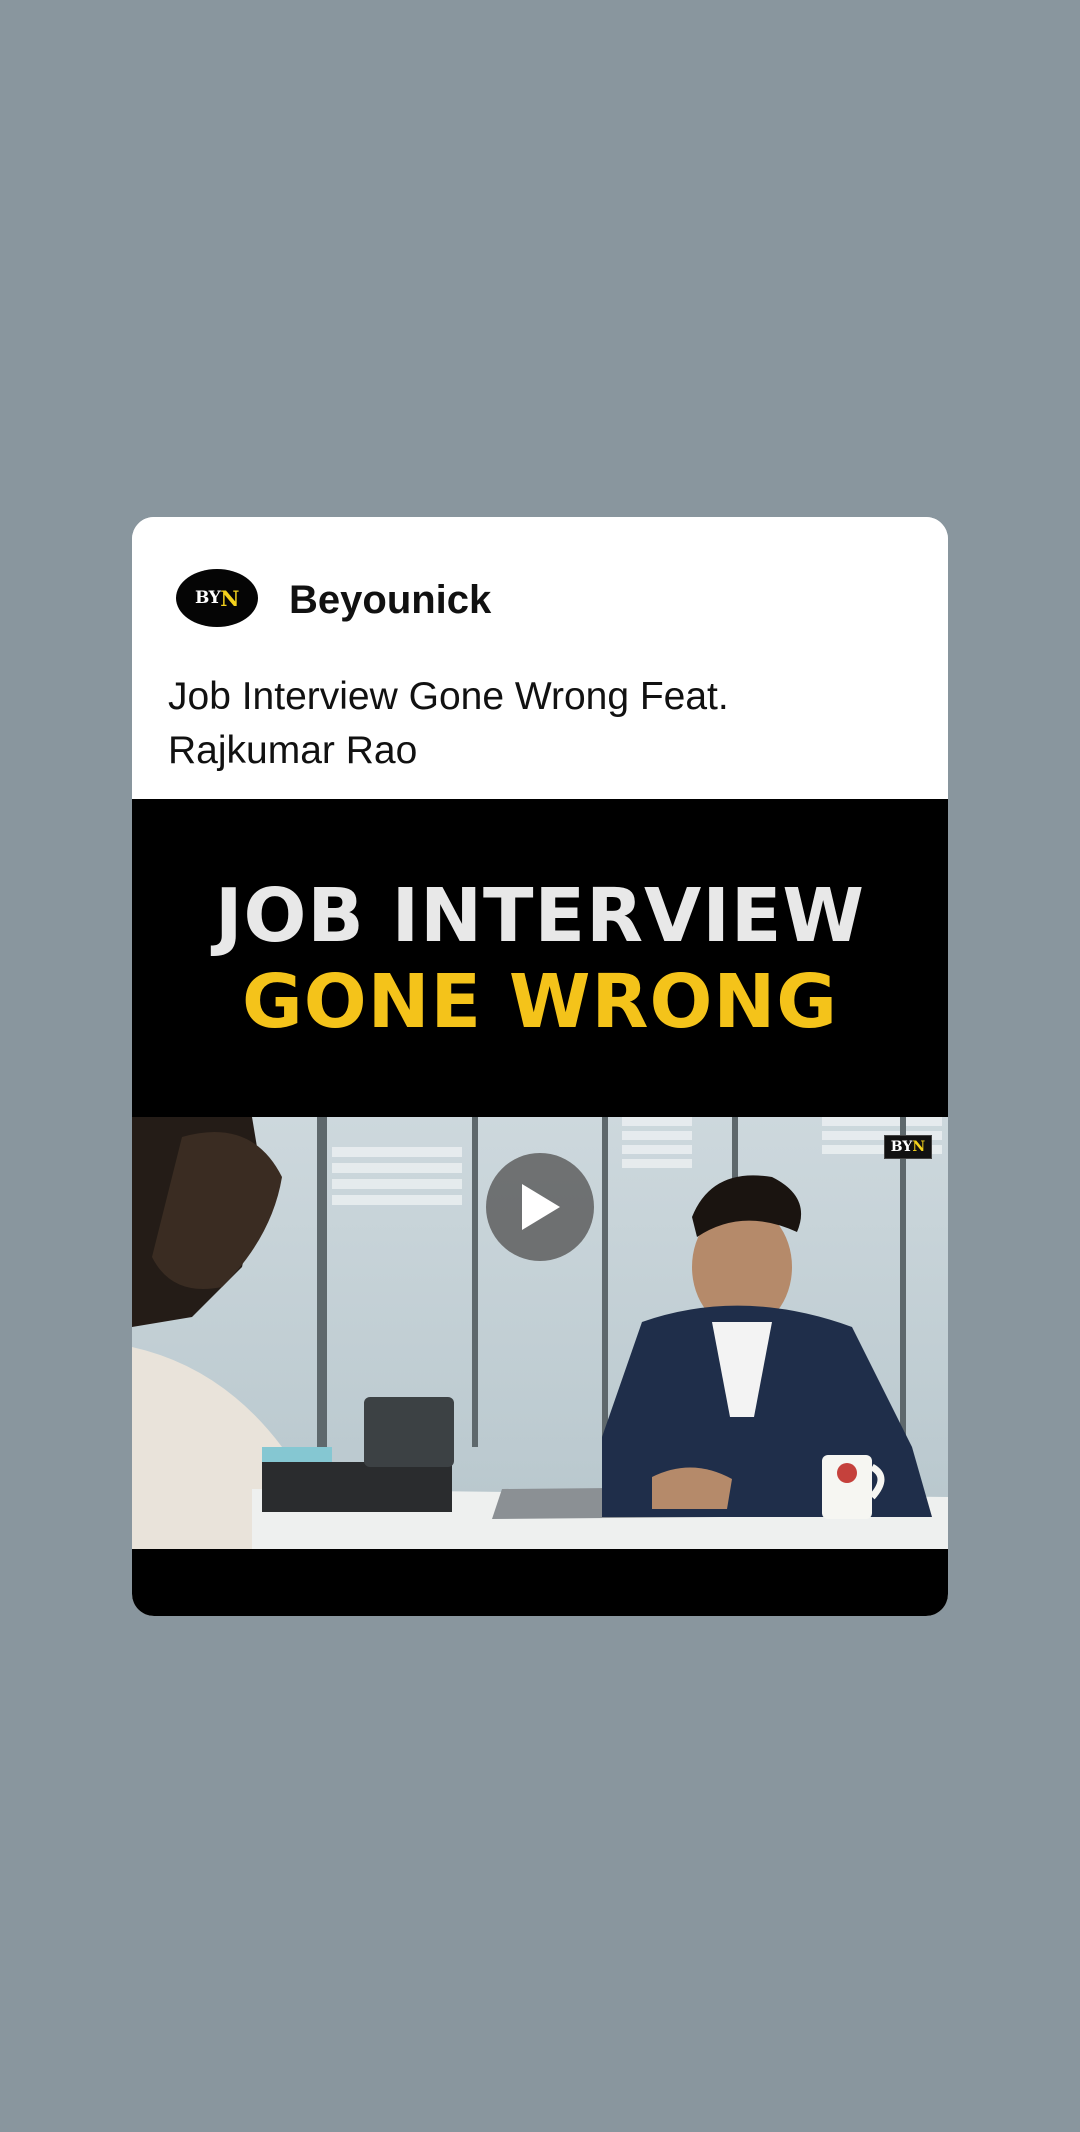 The image size is (1080, 2132). Describe the element at coordinates (919, 1147) in the screenshot. I see `watermark-n: N` at that location.